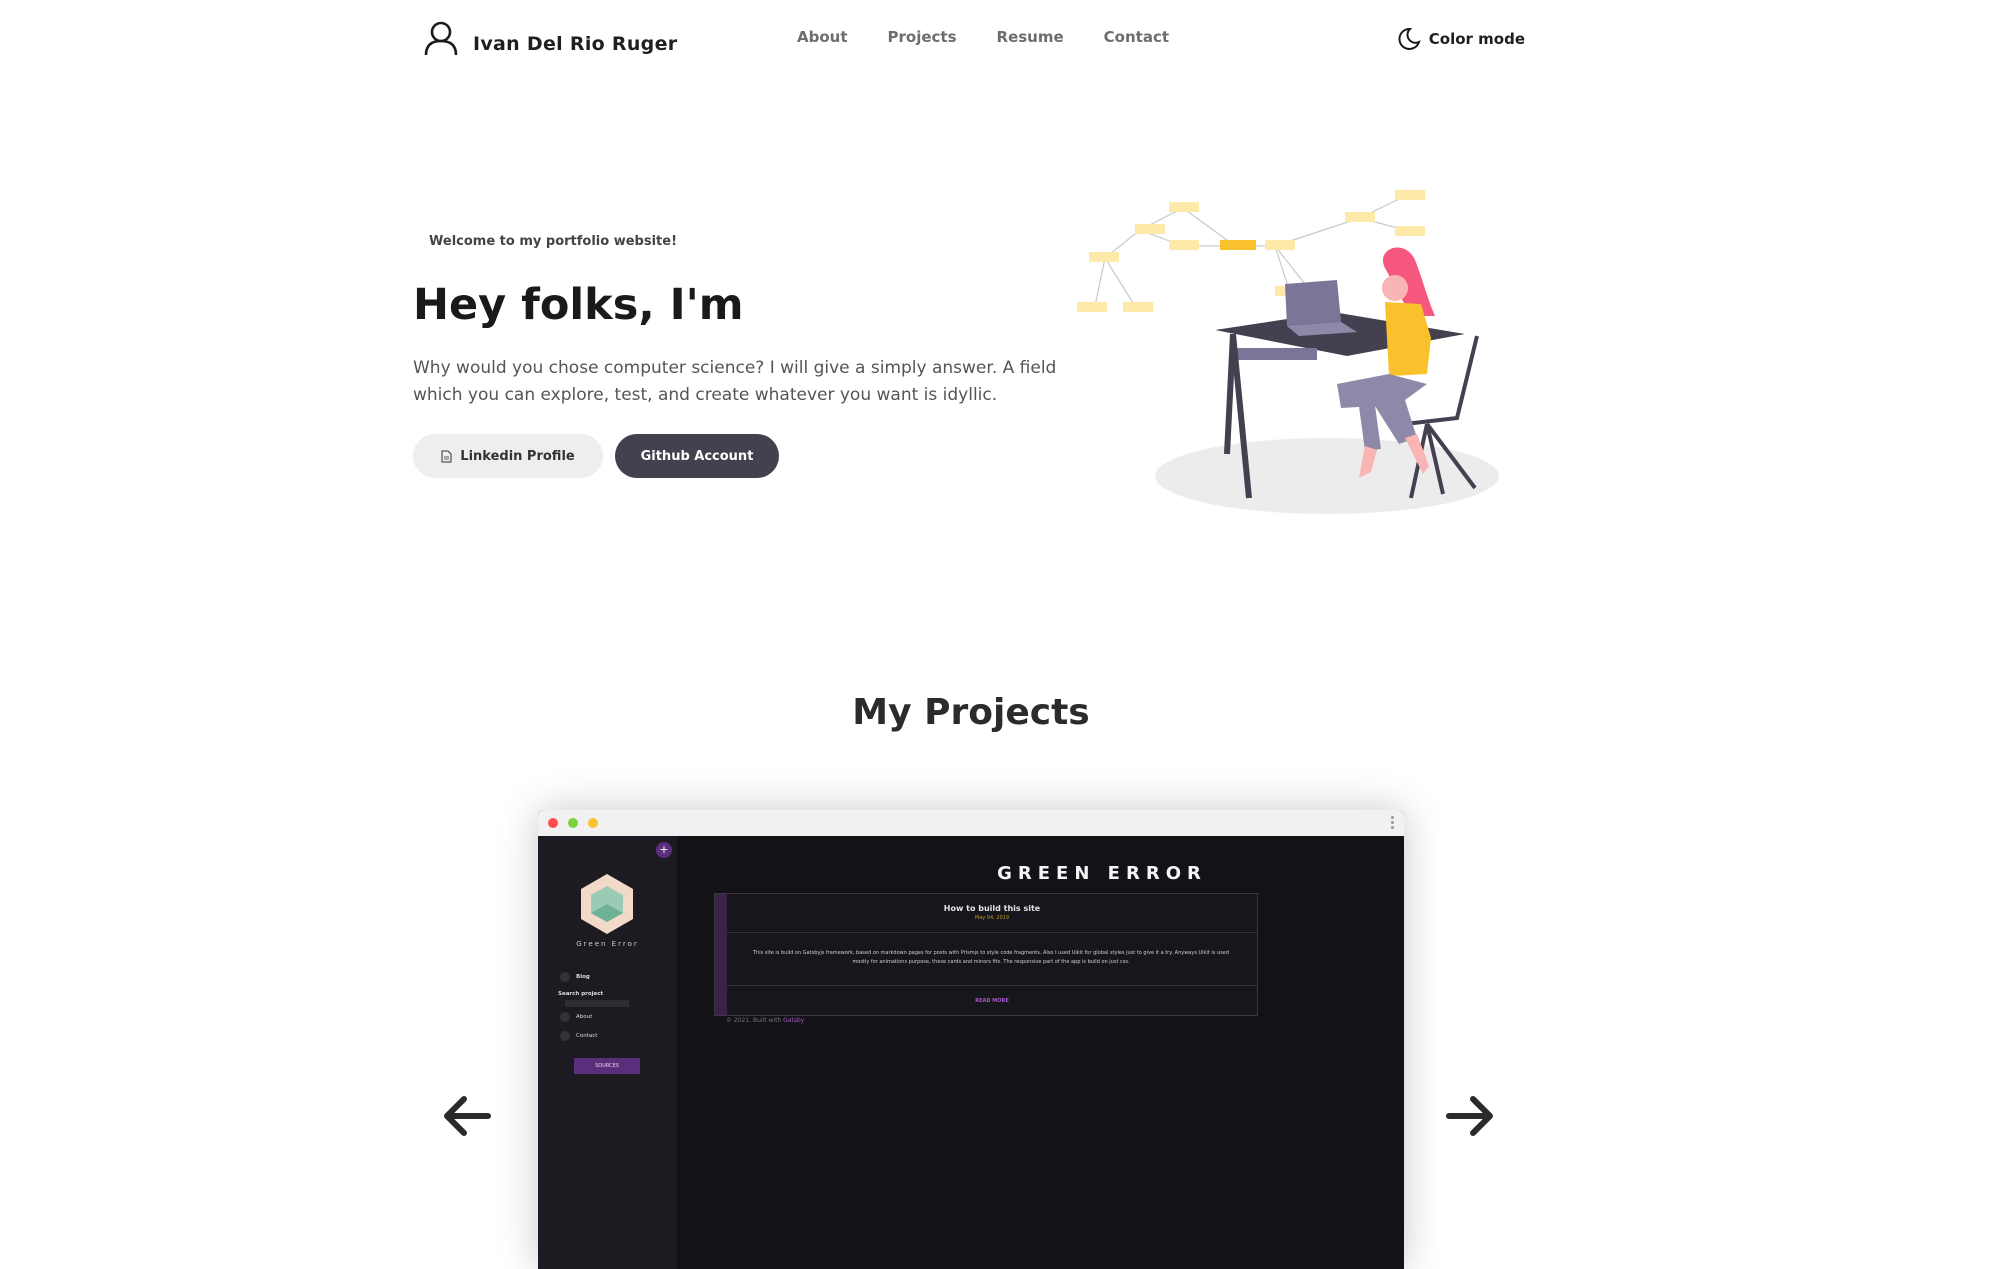 Image resolution: width=1992 pixels, height=1269 pixels. I want to click on color-mode-label: Color mode, so click(1476, 39).